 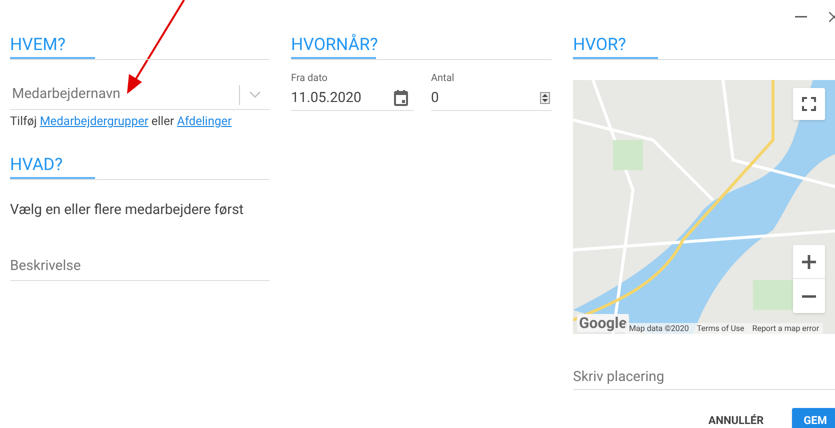 I want to click on hint-link: Medarbejdergrupper, so click(x=94, y=121).